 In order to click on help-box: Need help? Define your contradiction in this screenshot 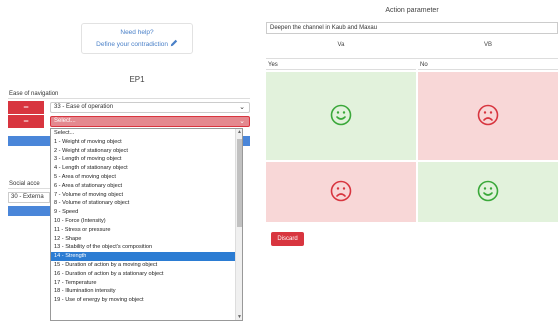, I will do `click(137, 38)`.